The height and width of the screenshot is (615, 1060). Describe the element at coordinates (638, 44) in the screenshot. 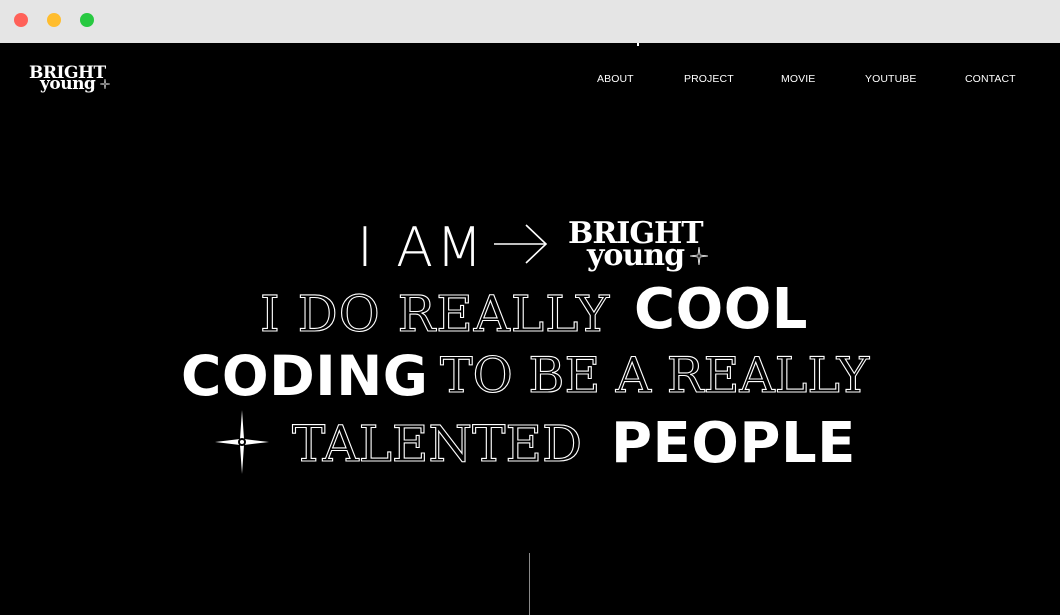

I see `scroll-indicator-top` at that location.